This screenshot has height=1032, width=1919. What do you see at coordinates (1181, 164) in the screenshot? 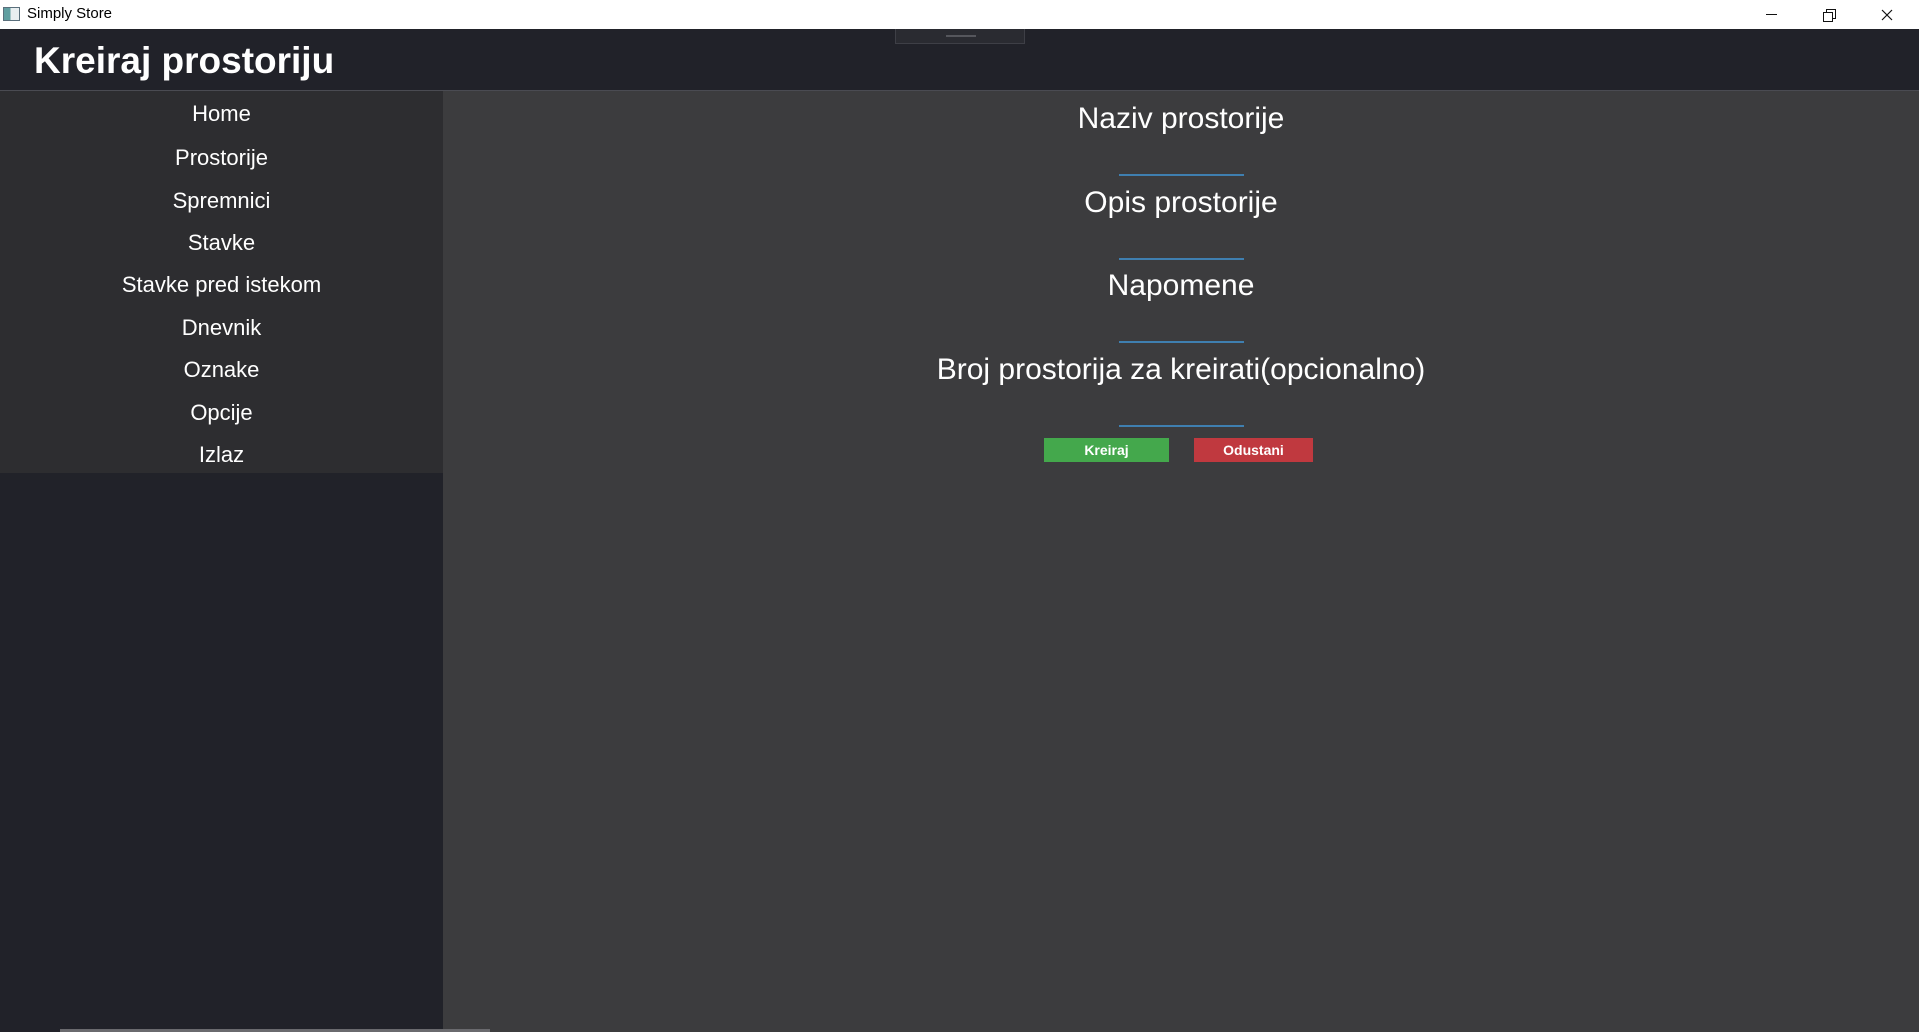
I see `room-name-input` at bounding box center [1181, 164].